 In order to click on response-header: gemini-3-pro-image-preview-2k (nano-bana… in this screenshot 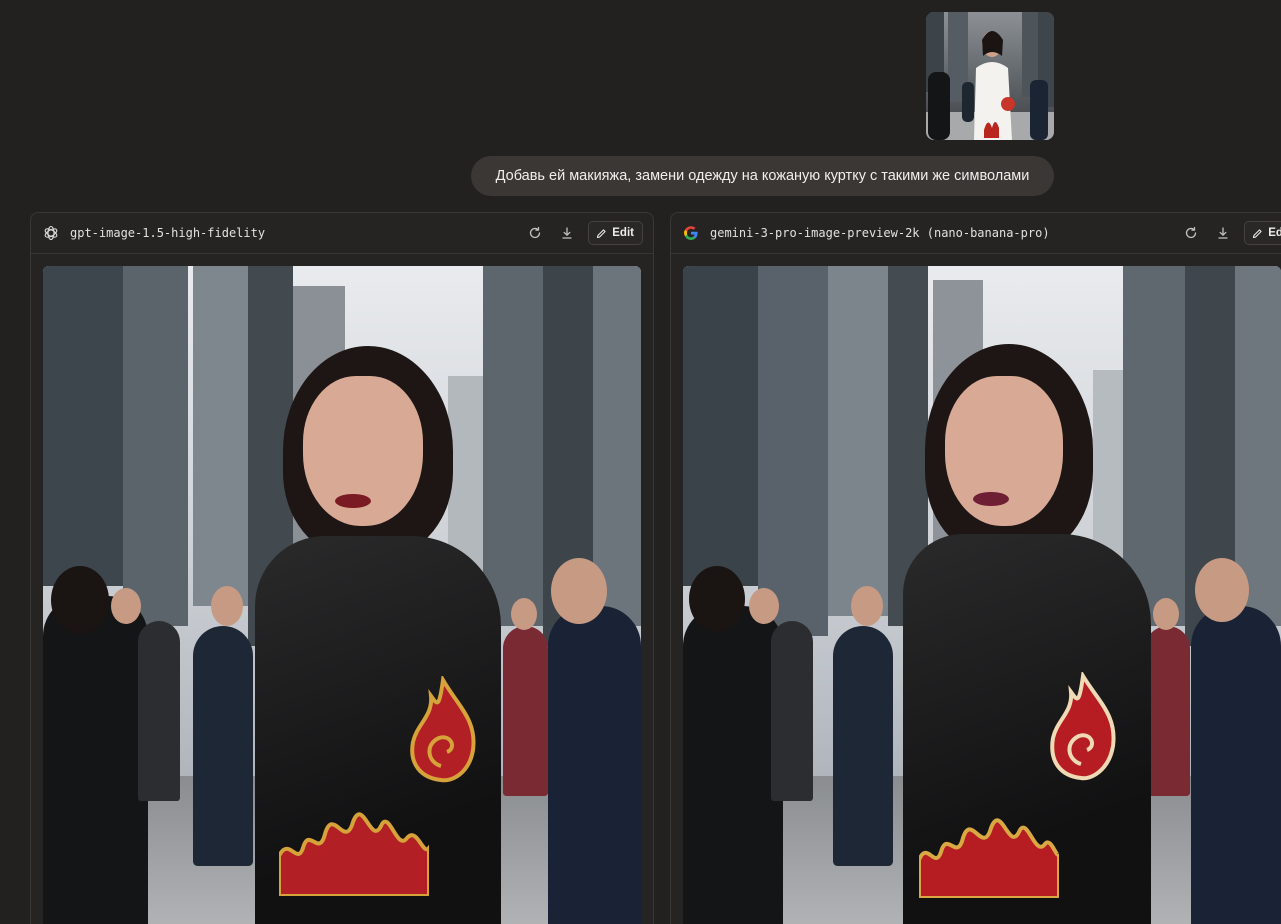, I will do `click(976, 233)`.